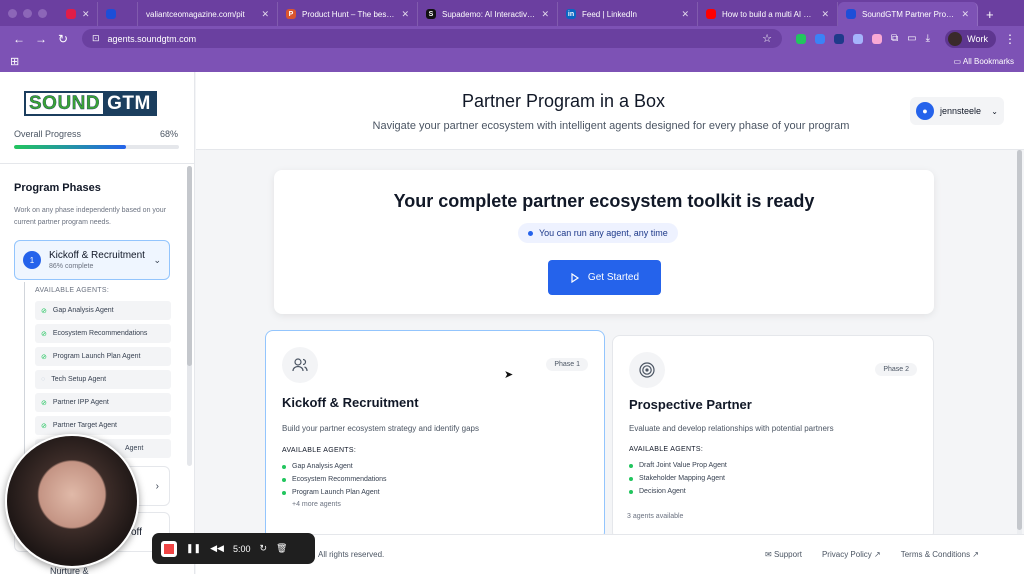 Image resolution: width=1024 pixels, height=574 pixels. I want to click on reload-icon: ↻, so click(63, 39).